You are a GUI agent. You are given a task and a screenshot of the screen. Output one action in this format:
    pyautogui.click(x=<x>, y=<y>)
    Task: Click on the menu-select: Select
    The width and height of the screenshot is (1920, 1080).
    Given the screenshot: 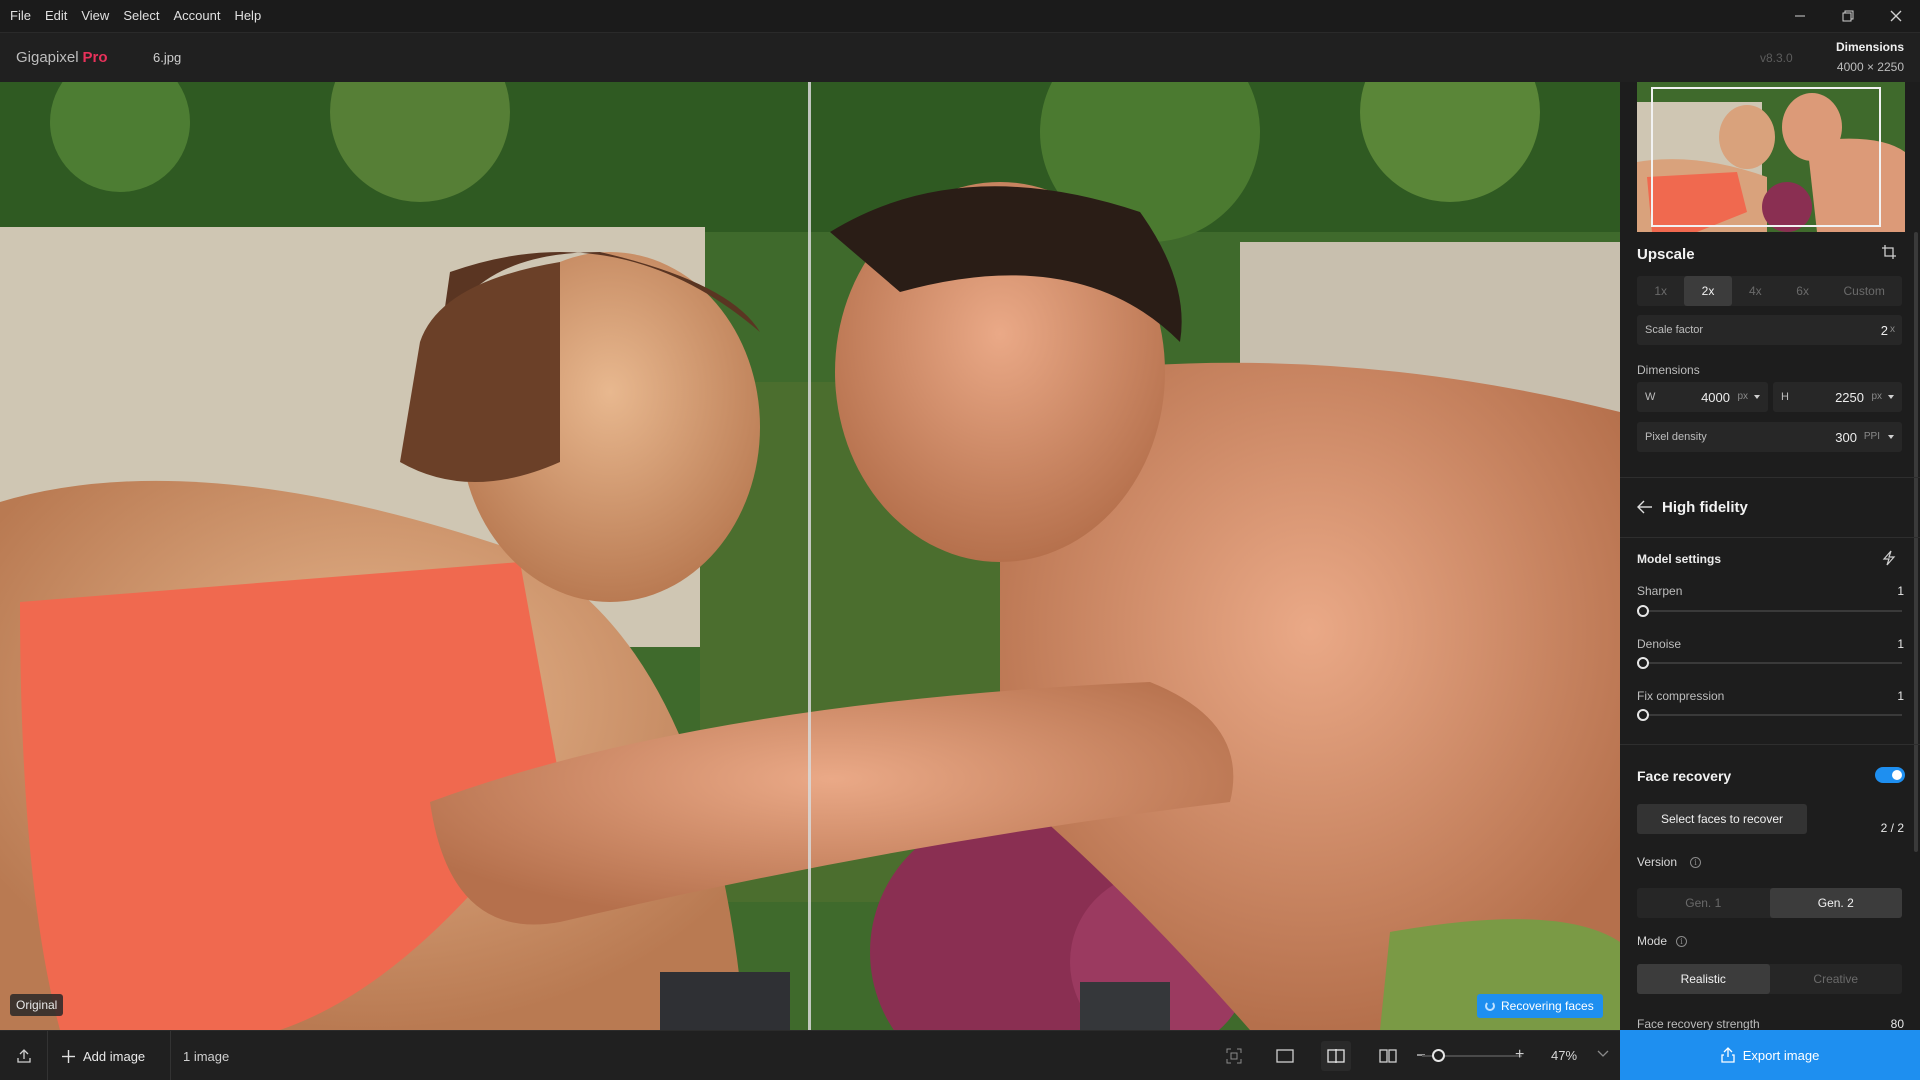 What is the action you would take?
    pyautogui.click(x=141, y=16)
    